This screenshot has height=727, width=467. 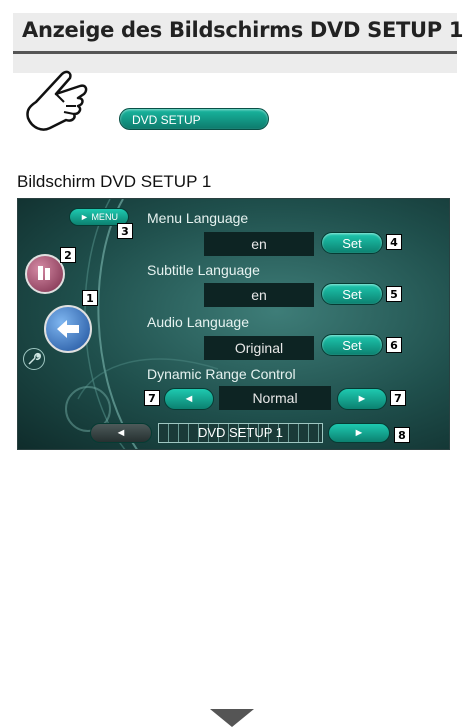 What do you see at coordinates (402, 435) in the screenshot?
I see `callout-8: 8` at bounding box center [402, 435].